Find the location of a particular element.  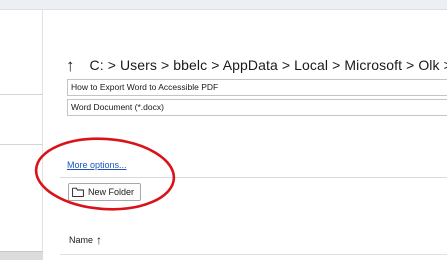

navigation-pane is located at coordinates (21, 135).